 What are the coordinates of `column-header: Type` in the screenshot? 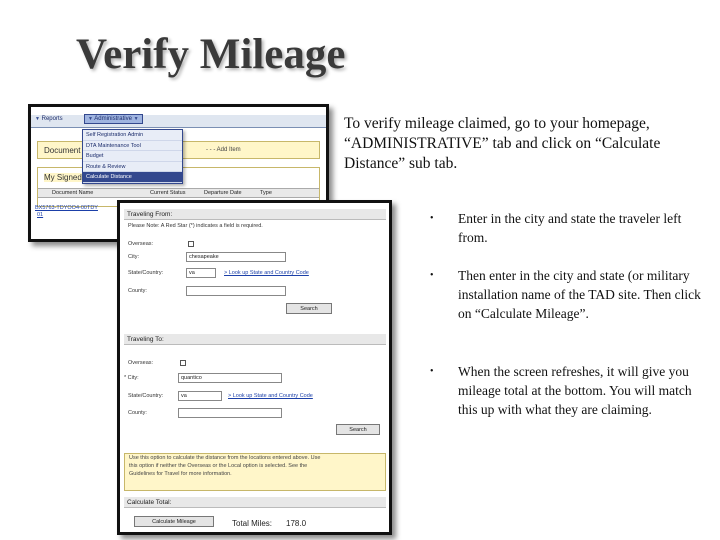 It's located at (266, 193).